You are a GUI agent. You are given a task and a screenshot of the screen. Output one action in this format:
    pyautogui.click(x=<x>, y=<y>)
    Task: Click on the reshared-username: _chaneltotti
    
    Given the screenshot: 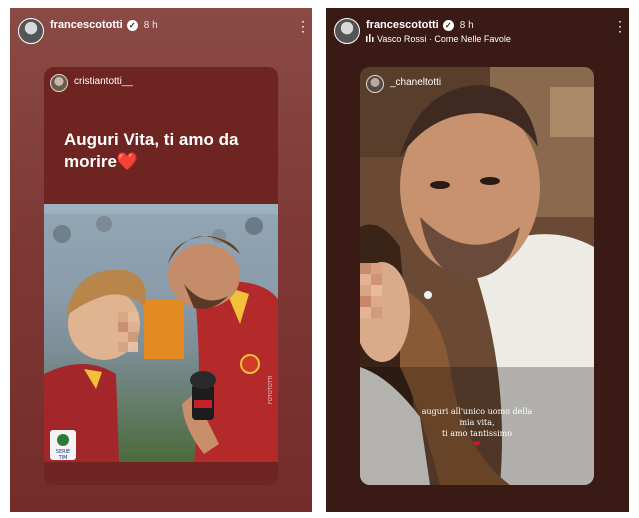 What is the action you would take?
    pyautogui.click(x=415, y=82)
    